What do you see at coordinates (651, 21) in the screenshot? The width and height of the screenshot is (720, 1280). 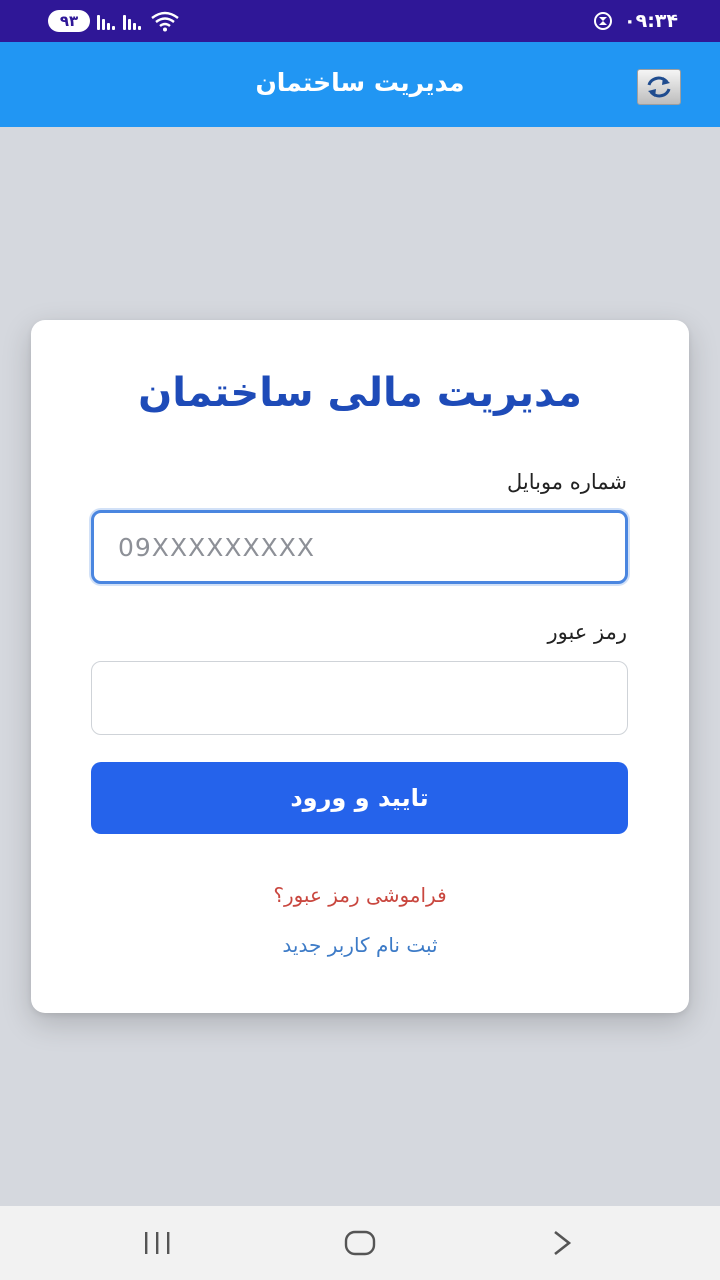 I see `status-clock: ۰۹:۳۴` at bounding box center [651, 21].